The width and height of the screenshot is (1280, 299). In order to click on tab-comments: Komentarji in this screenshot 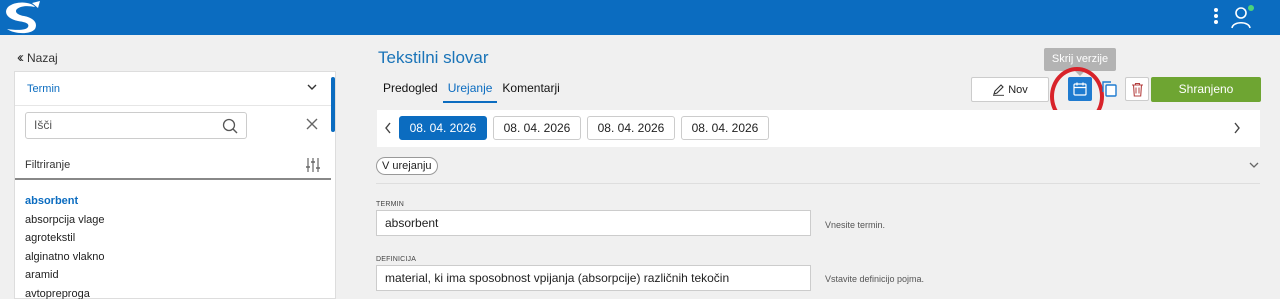, I will do `click(530, 90)`.